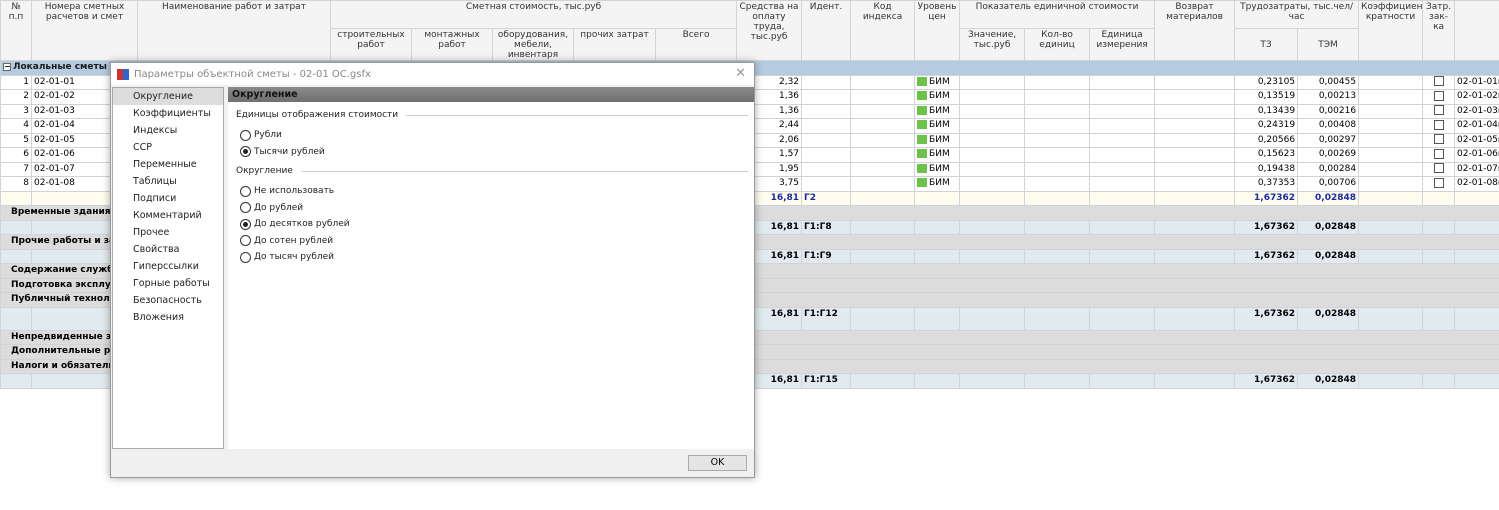  I want to click on header-coef: Коэффициент кратности, so click(1391, 30).